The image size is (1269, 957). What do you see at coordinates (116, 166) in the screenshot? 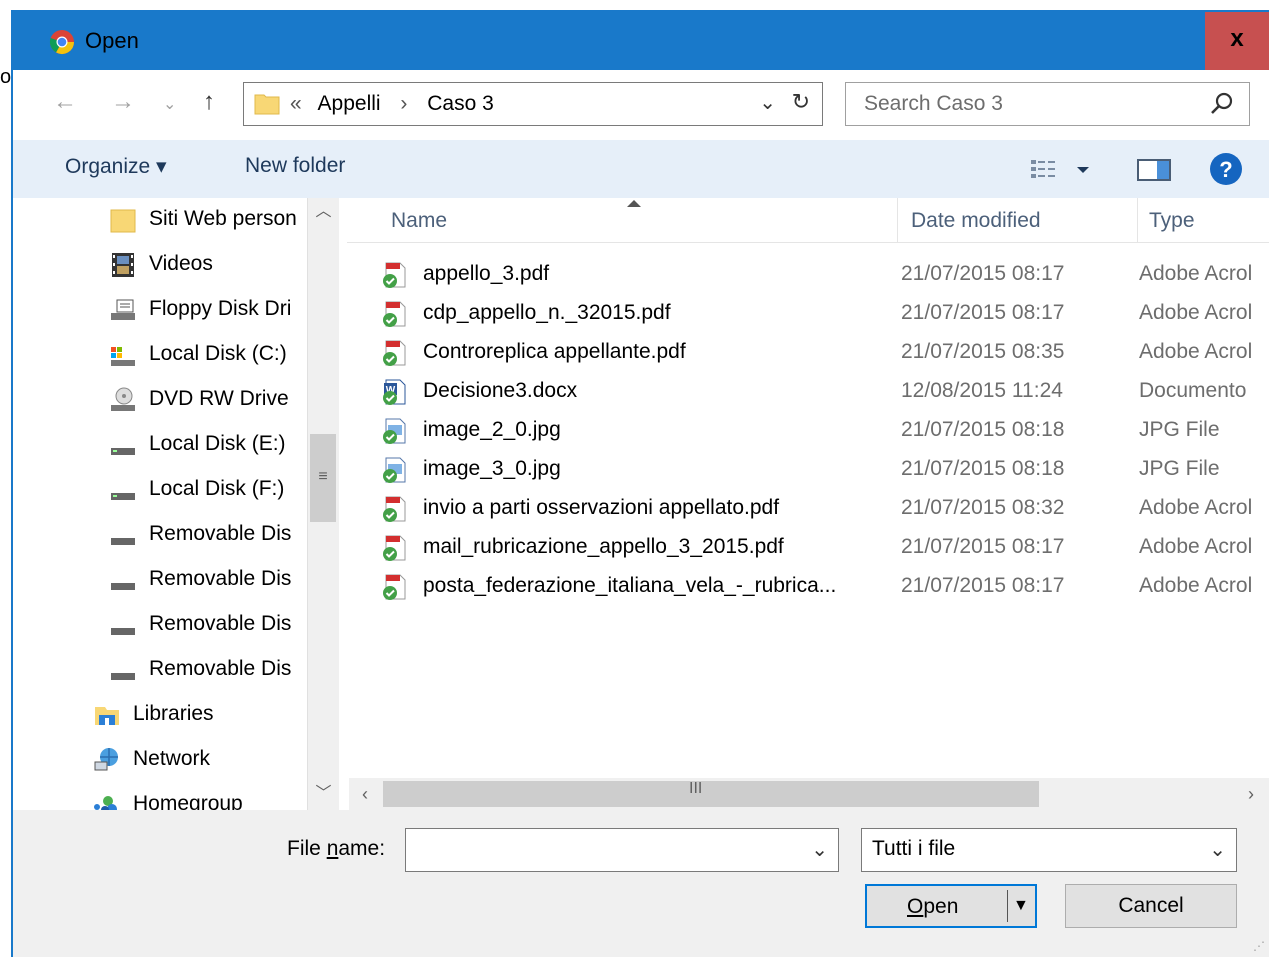
I see `organize-menu: Organize ▾` at bounding box center [116, 166].